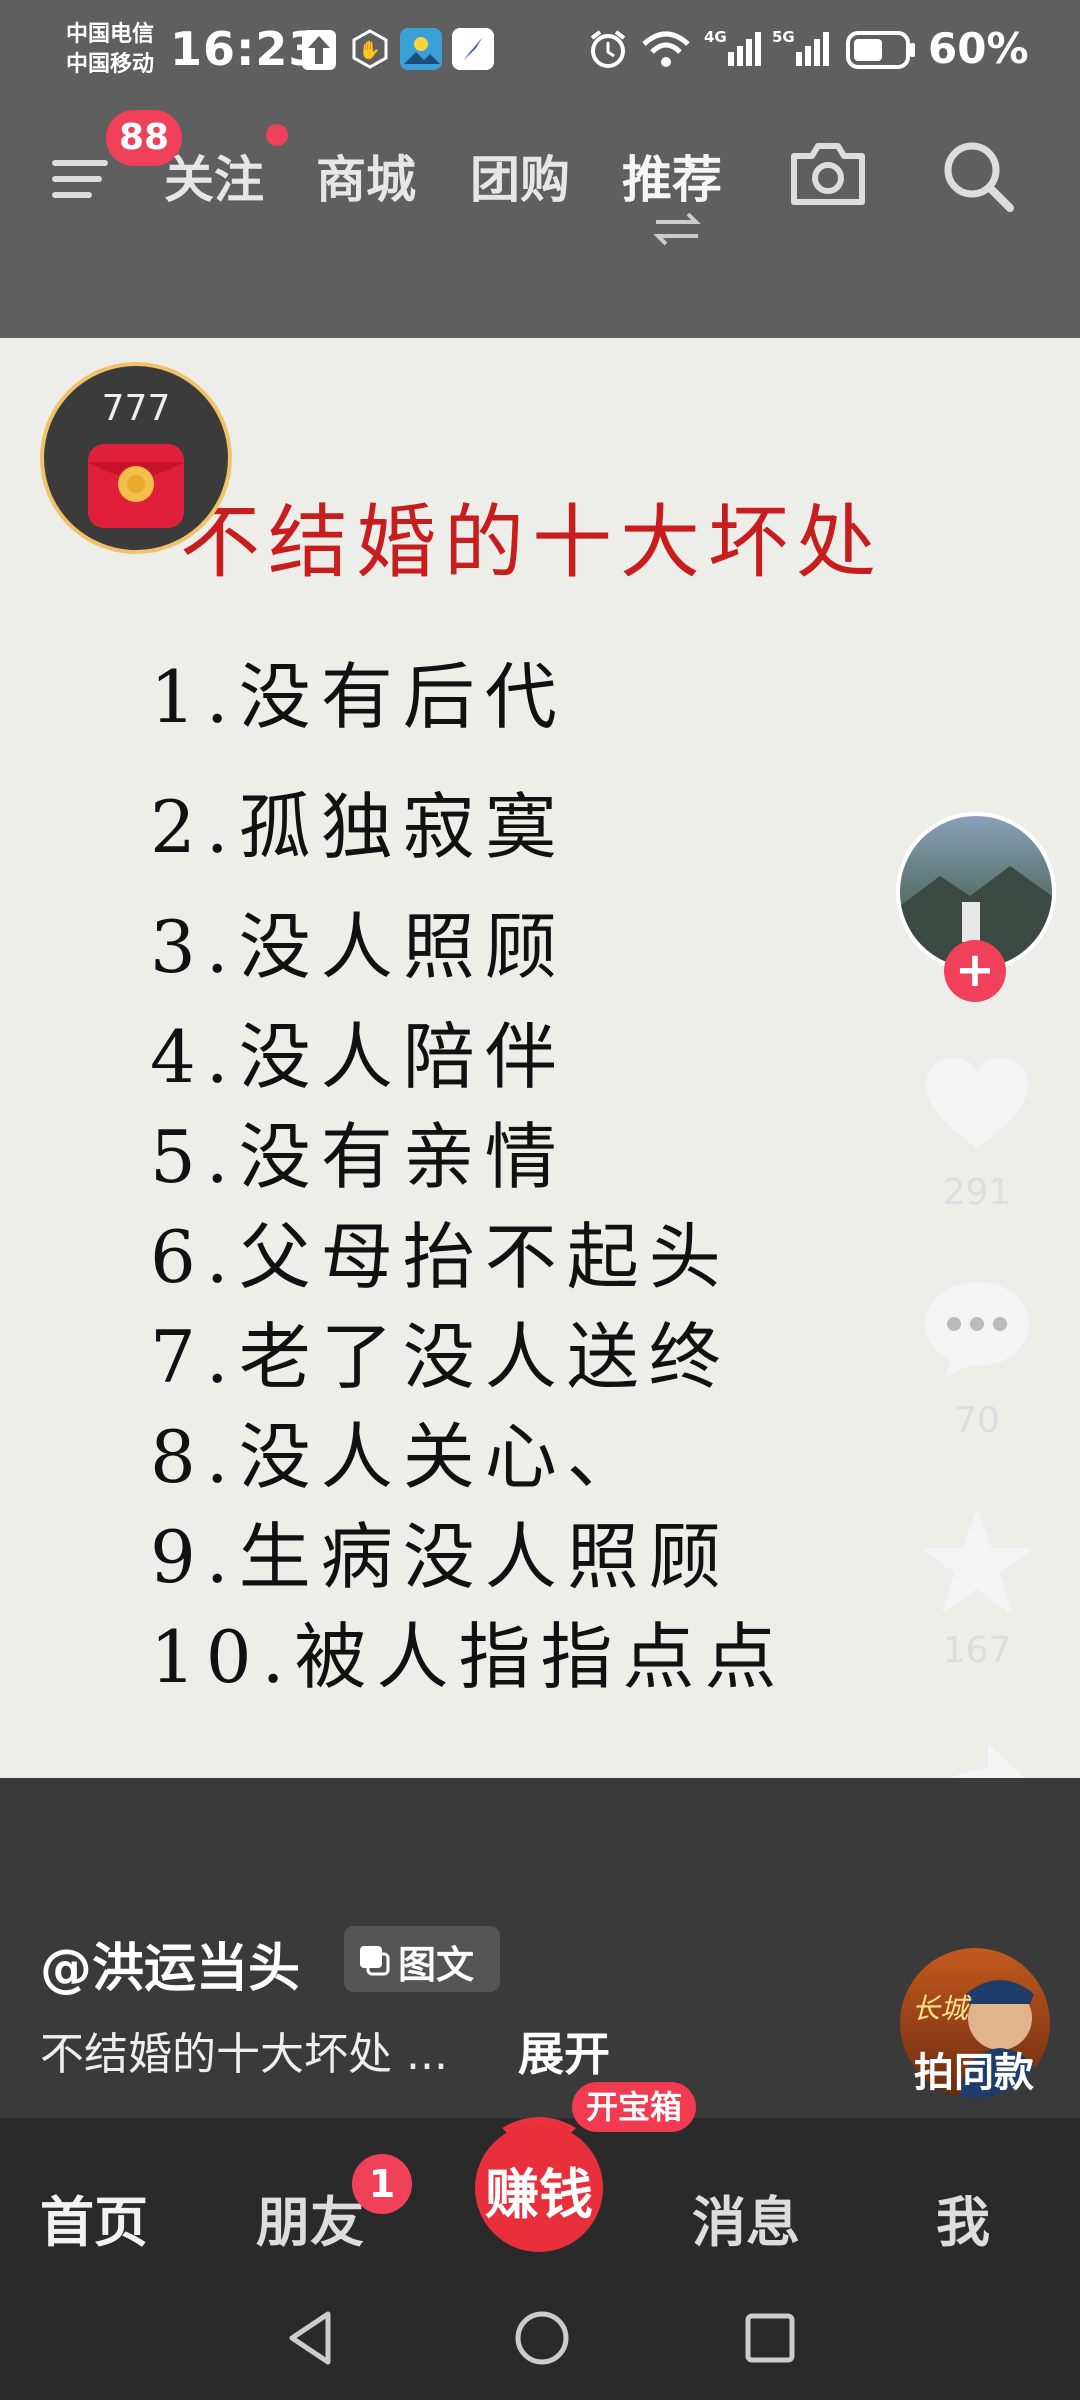  I want to click on list-item: 4.没人陪伴, so click(358, 1057).